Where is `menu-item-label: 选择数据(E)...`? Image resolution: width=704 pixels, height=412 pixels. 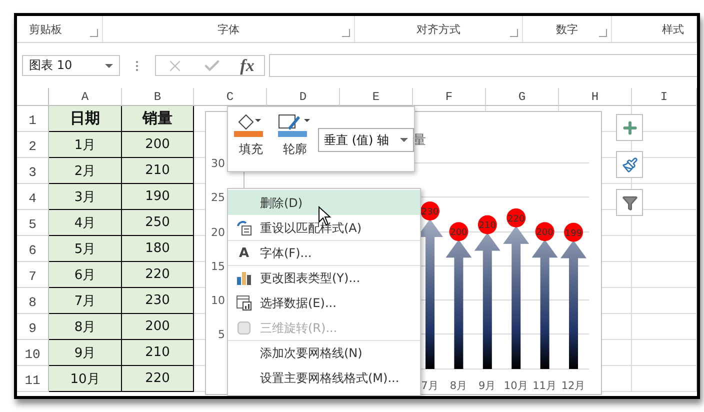 menu-item-label: 选择数据(E)... is located at coordinates (298, 303).